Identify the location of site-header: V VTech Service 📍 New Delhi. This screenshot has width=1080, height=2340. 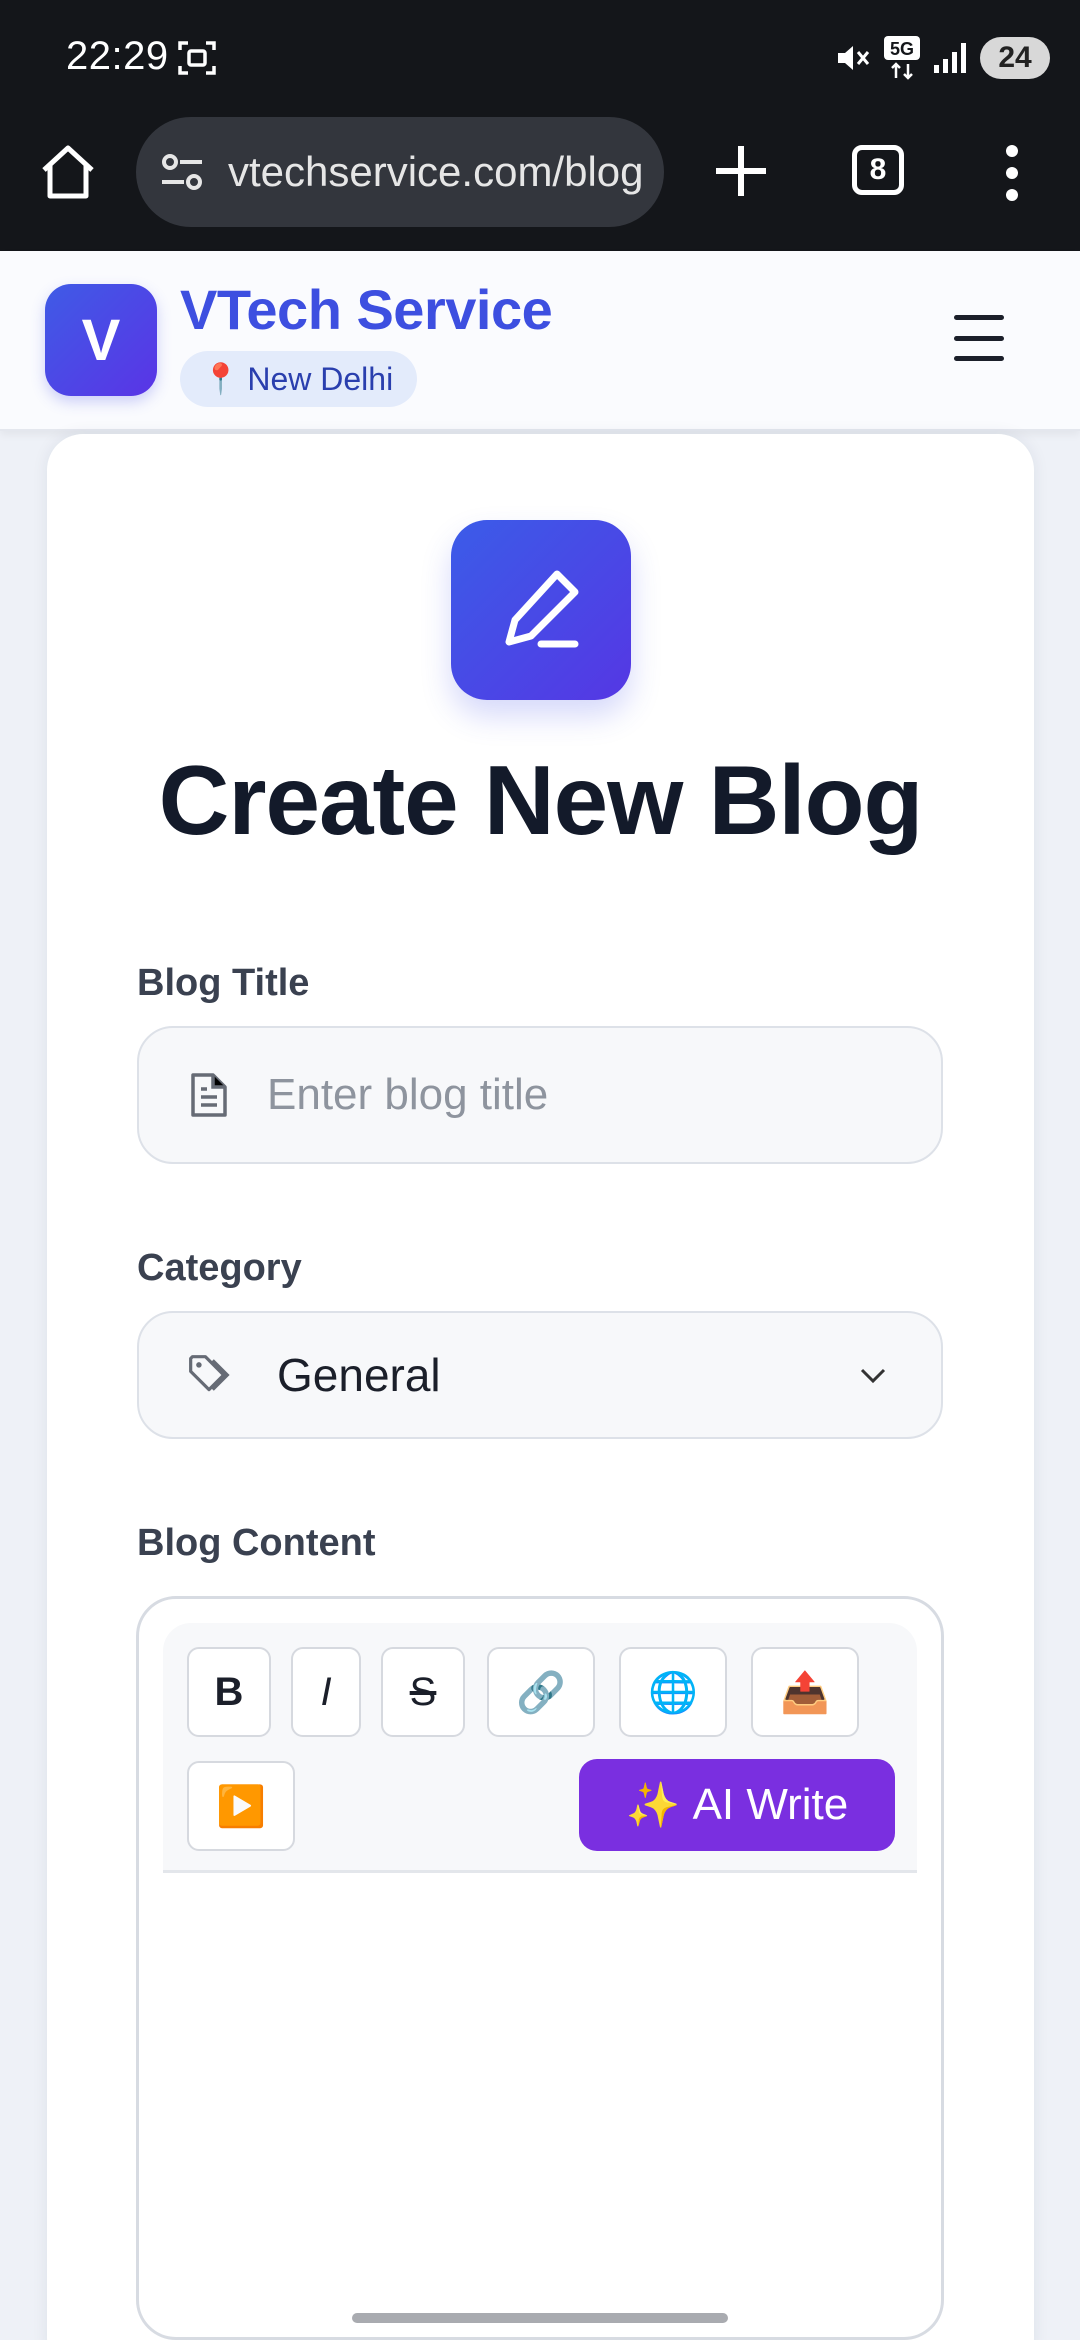
(540, 341).